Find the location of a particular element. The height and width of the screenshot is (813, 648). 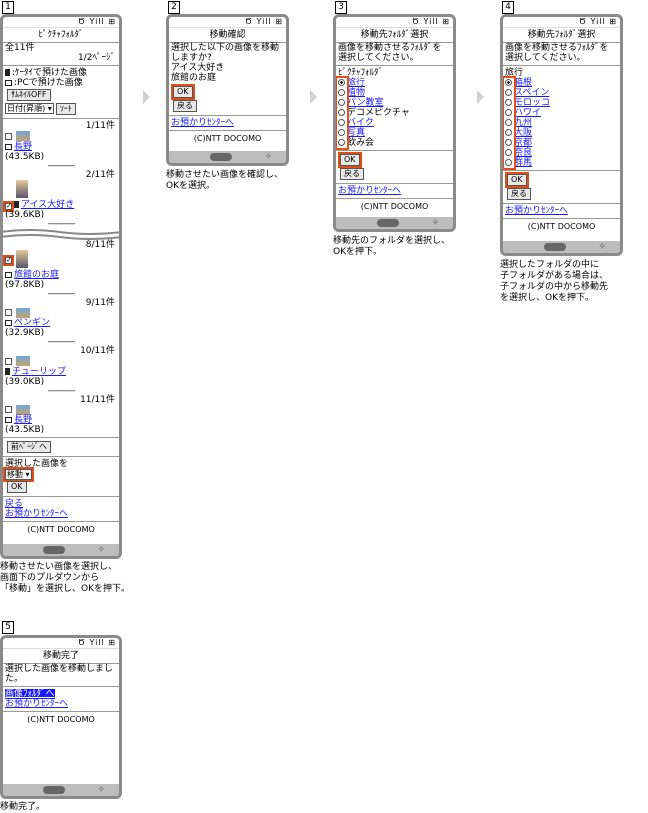

folder-label: デコメピクチャ is located at coordinates (378, 113).